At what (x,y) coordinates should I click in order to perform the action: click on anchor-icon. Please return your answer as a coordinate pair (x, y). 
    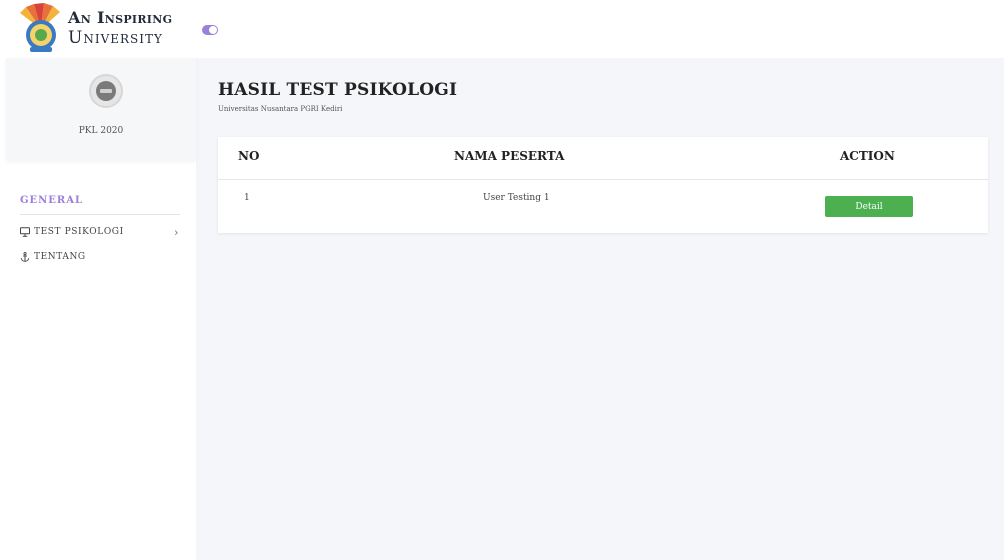
    Looking at the image, I should click on (25, 257).